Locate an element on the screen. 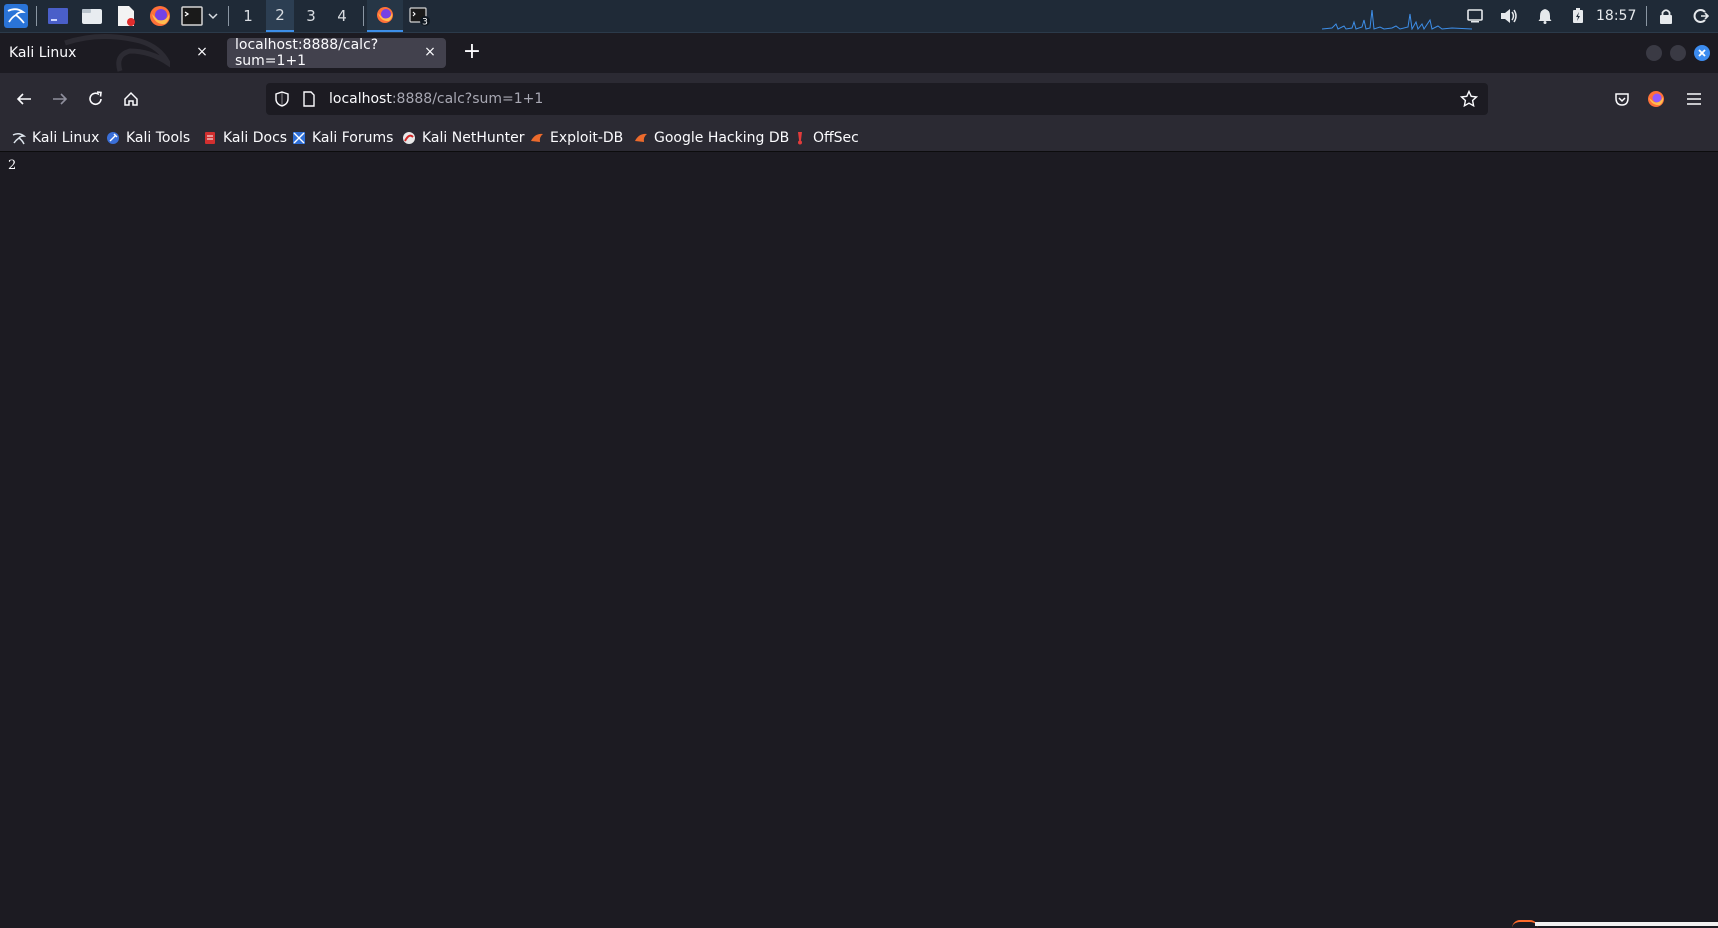 Image resolution: width=1718 pixels, height=928 pixels. bookmark-google-hacking-db: Google Hacking DB is located at coordinates (711, 138).